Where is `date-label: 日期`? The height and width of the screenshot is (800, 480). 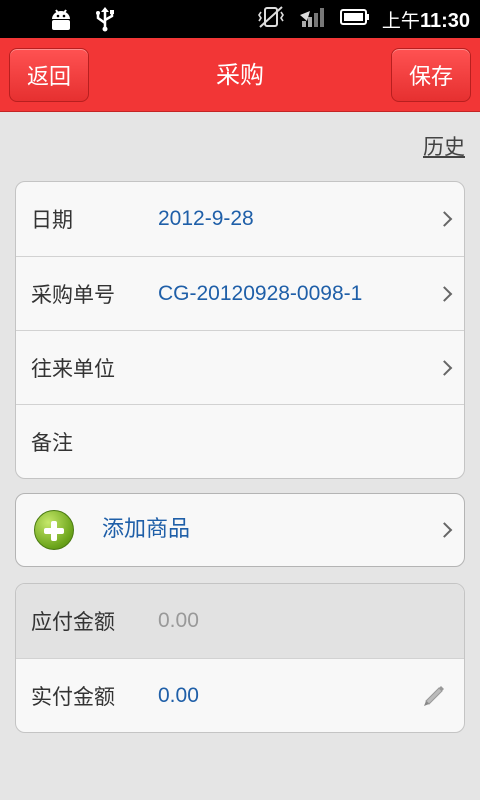 date-label: 日期 is located at coordinates (52, 220).